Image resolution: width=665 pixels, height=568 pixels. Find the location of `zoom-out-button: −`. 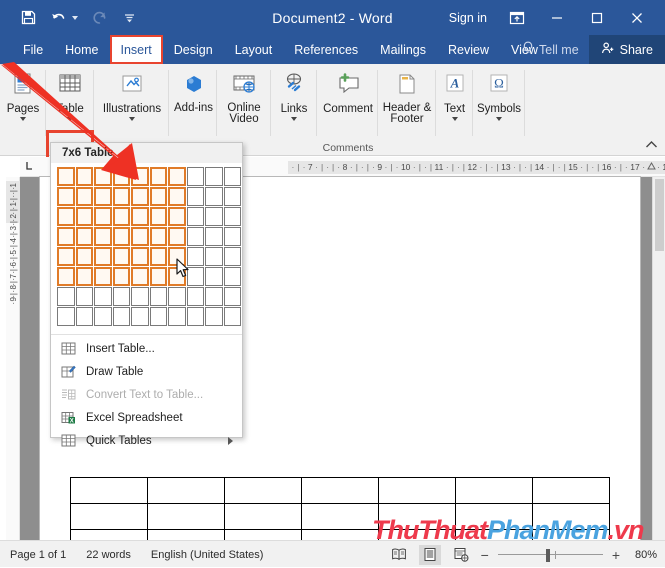

zoom-out-button: − is located at coordinates (485, 555).